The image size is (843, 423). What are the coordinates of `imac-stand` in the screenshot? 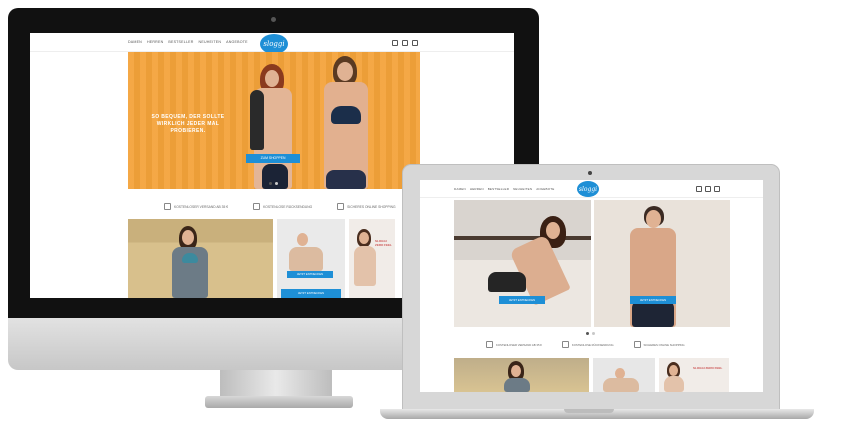 It's located at (276, 384).